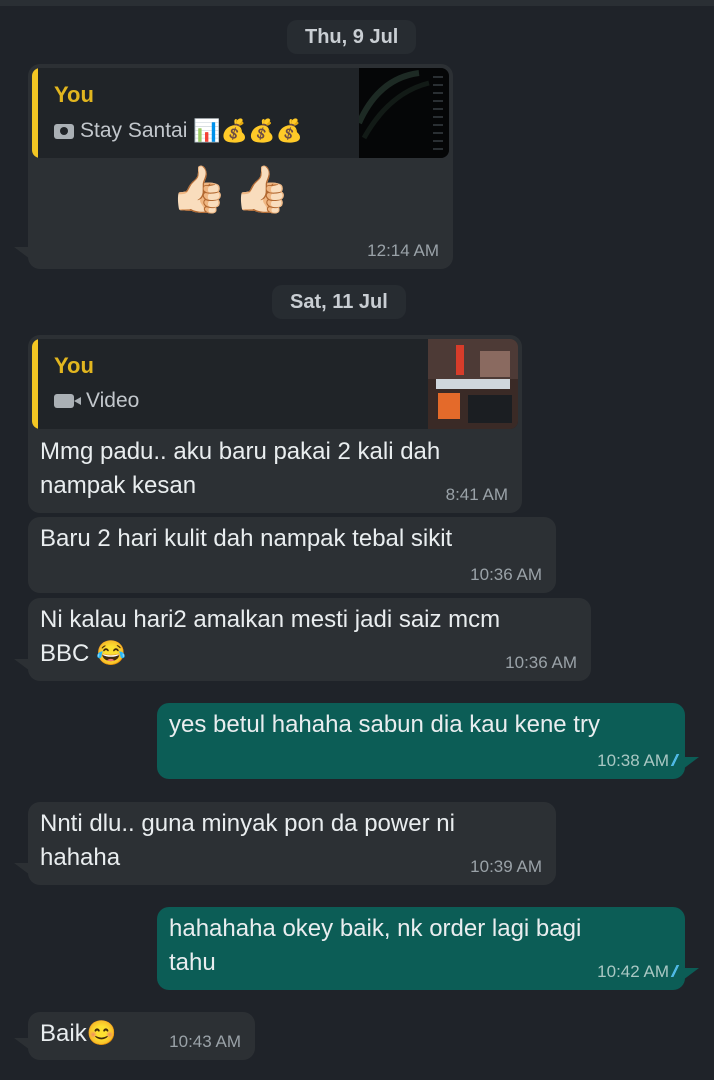  Describe the element at coordinates (134, 130) in the screenshot. I see `quote-text: Stay Santai` at that location.